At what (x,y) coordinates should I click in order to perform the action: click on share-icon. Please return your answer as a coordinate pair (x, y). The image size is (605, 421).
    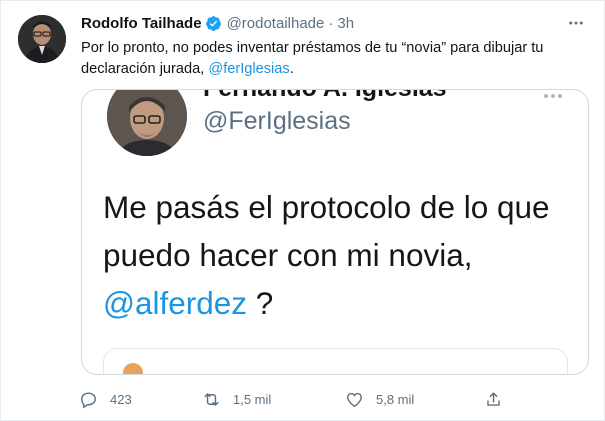
    Looking at the image, I should click on (493, 398).